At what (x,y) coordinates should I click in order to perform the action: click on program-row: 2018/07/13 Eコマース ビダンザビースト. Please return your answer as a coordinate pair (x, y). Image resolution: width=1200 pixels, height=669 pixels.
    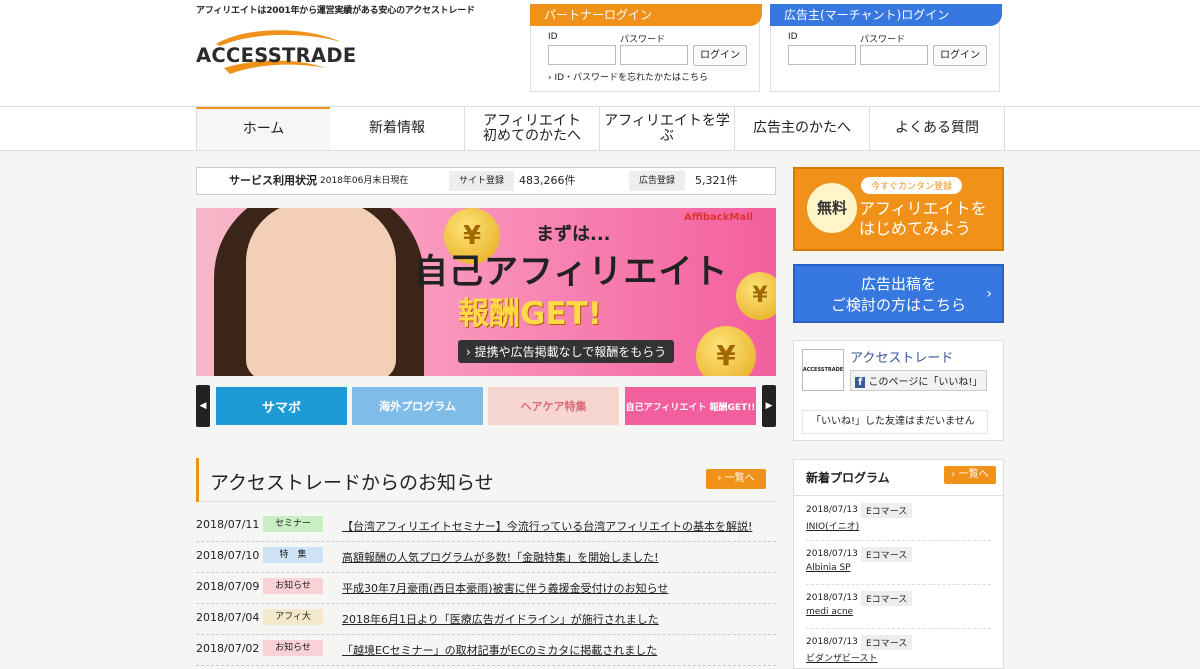
    Looking at the image, I should click on (898, 649).